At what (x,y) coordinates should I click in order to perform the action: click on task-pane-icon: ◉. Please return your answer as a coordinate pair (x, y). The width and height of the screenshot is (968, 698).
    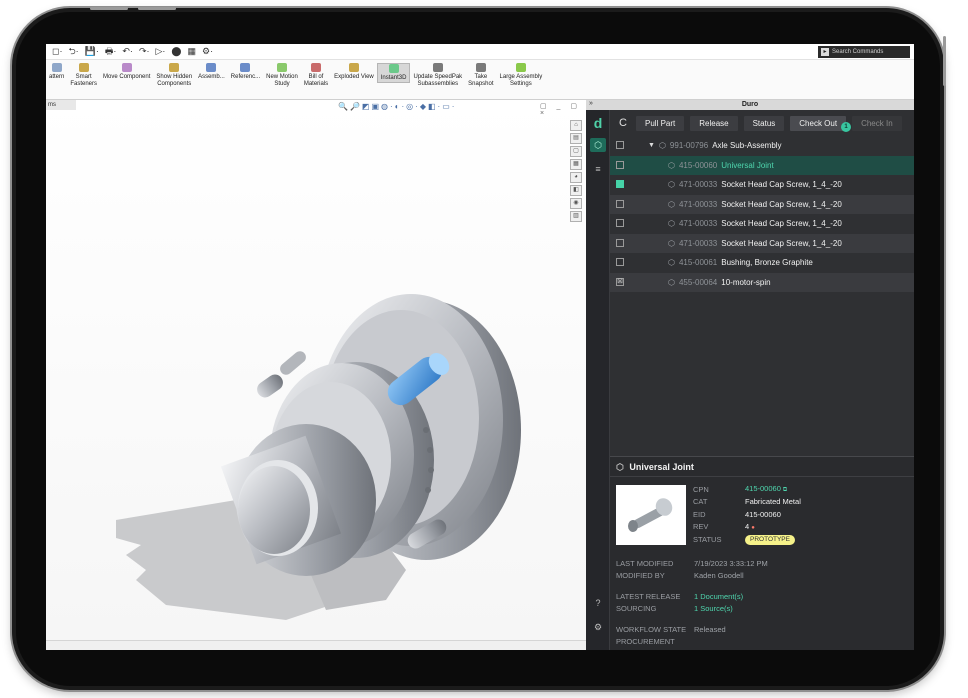
    Looking at the image, I should click on (576, 203).